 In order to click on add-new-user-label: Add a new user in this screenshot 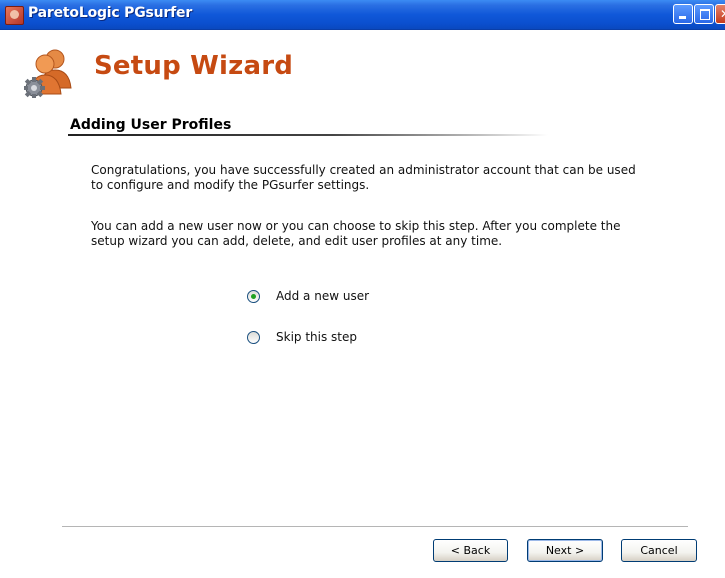, I will do `click(322, 296)`.